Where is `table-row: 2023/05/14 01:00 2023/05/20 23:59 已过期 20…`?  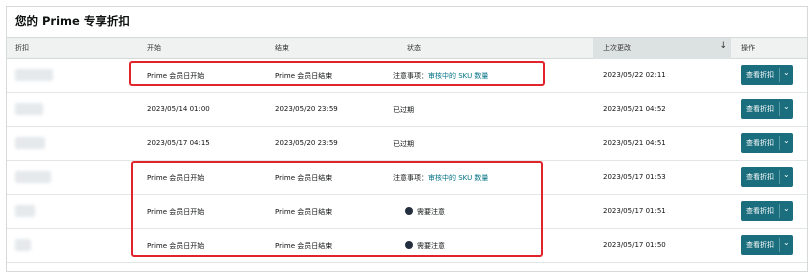
table-row: 2023/05/14 01:00 2023/05/20 23:59 已过期 20… is located at coordinates (407, 110).